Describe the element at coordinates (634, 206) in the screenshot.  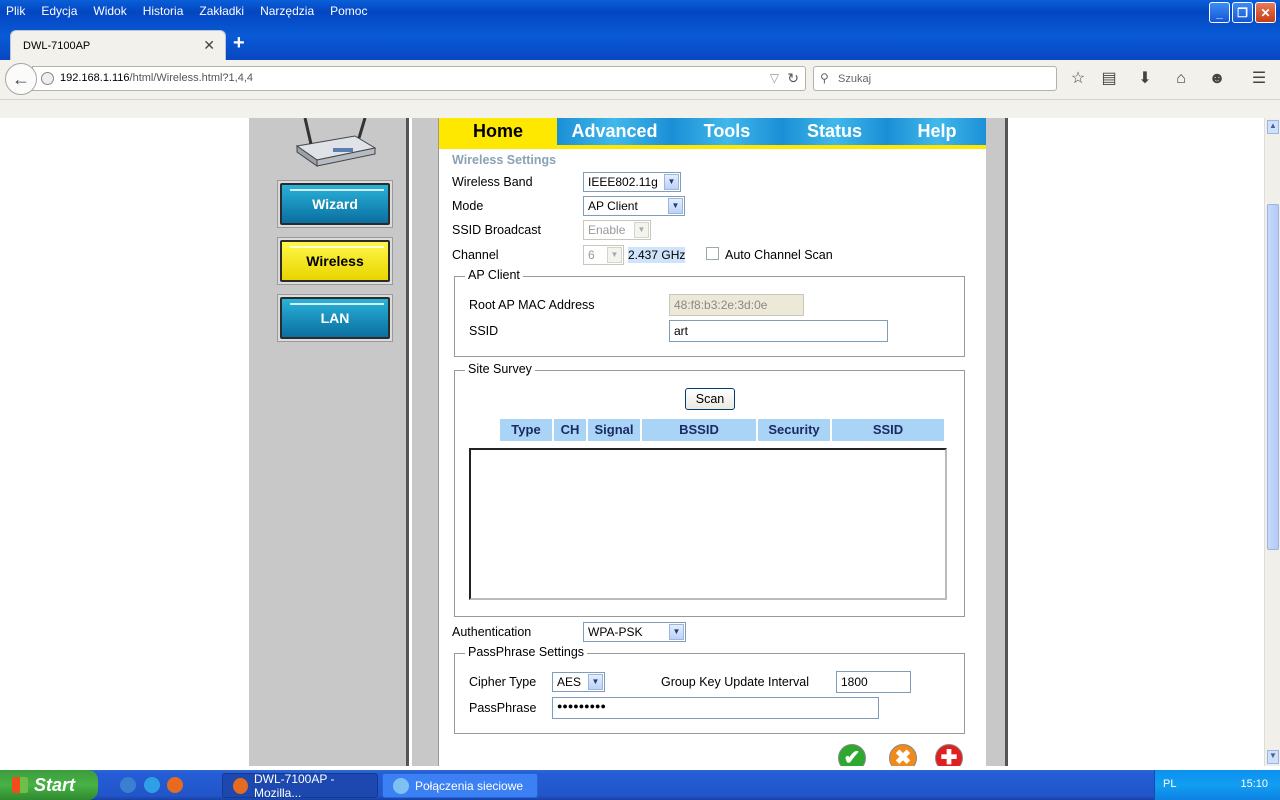
I see `mode-select: AP Client ▼` at that location.